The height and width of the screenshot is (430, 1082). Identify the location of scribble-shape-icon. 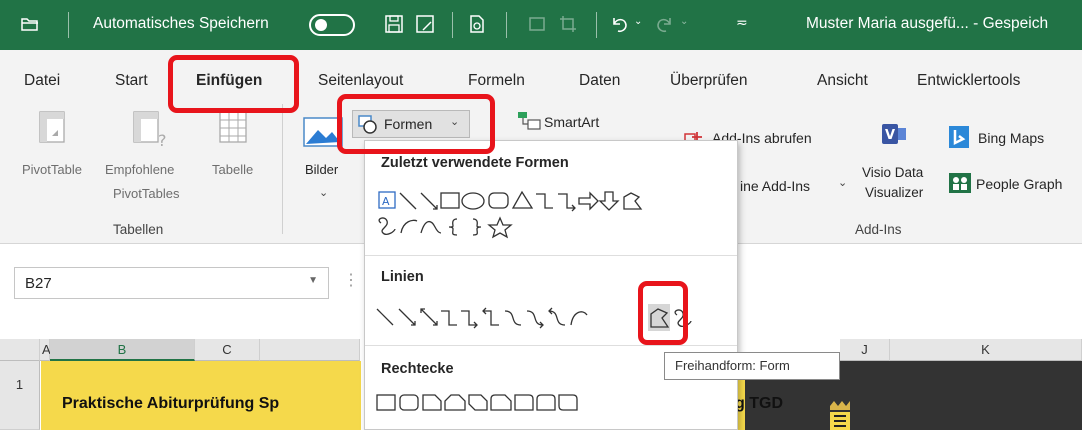
(387, 226).